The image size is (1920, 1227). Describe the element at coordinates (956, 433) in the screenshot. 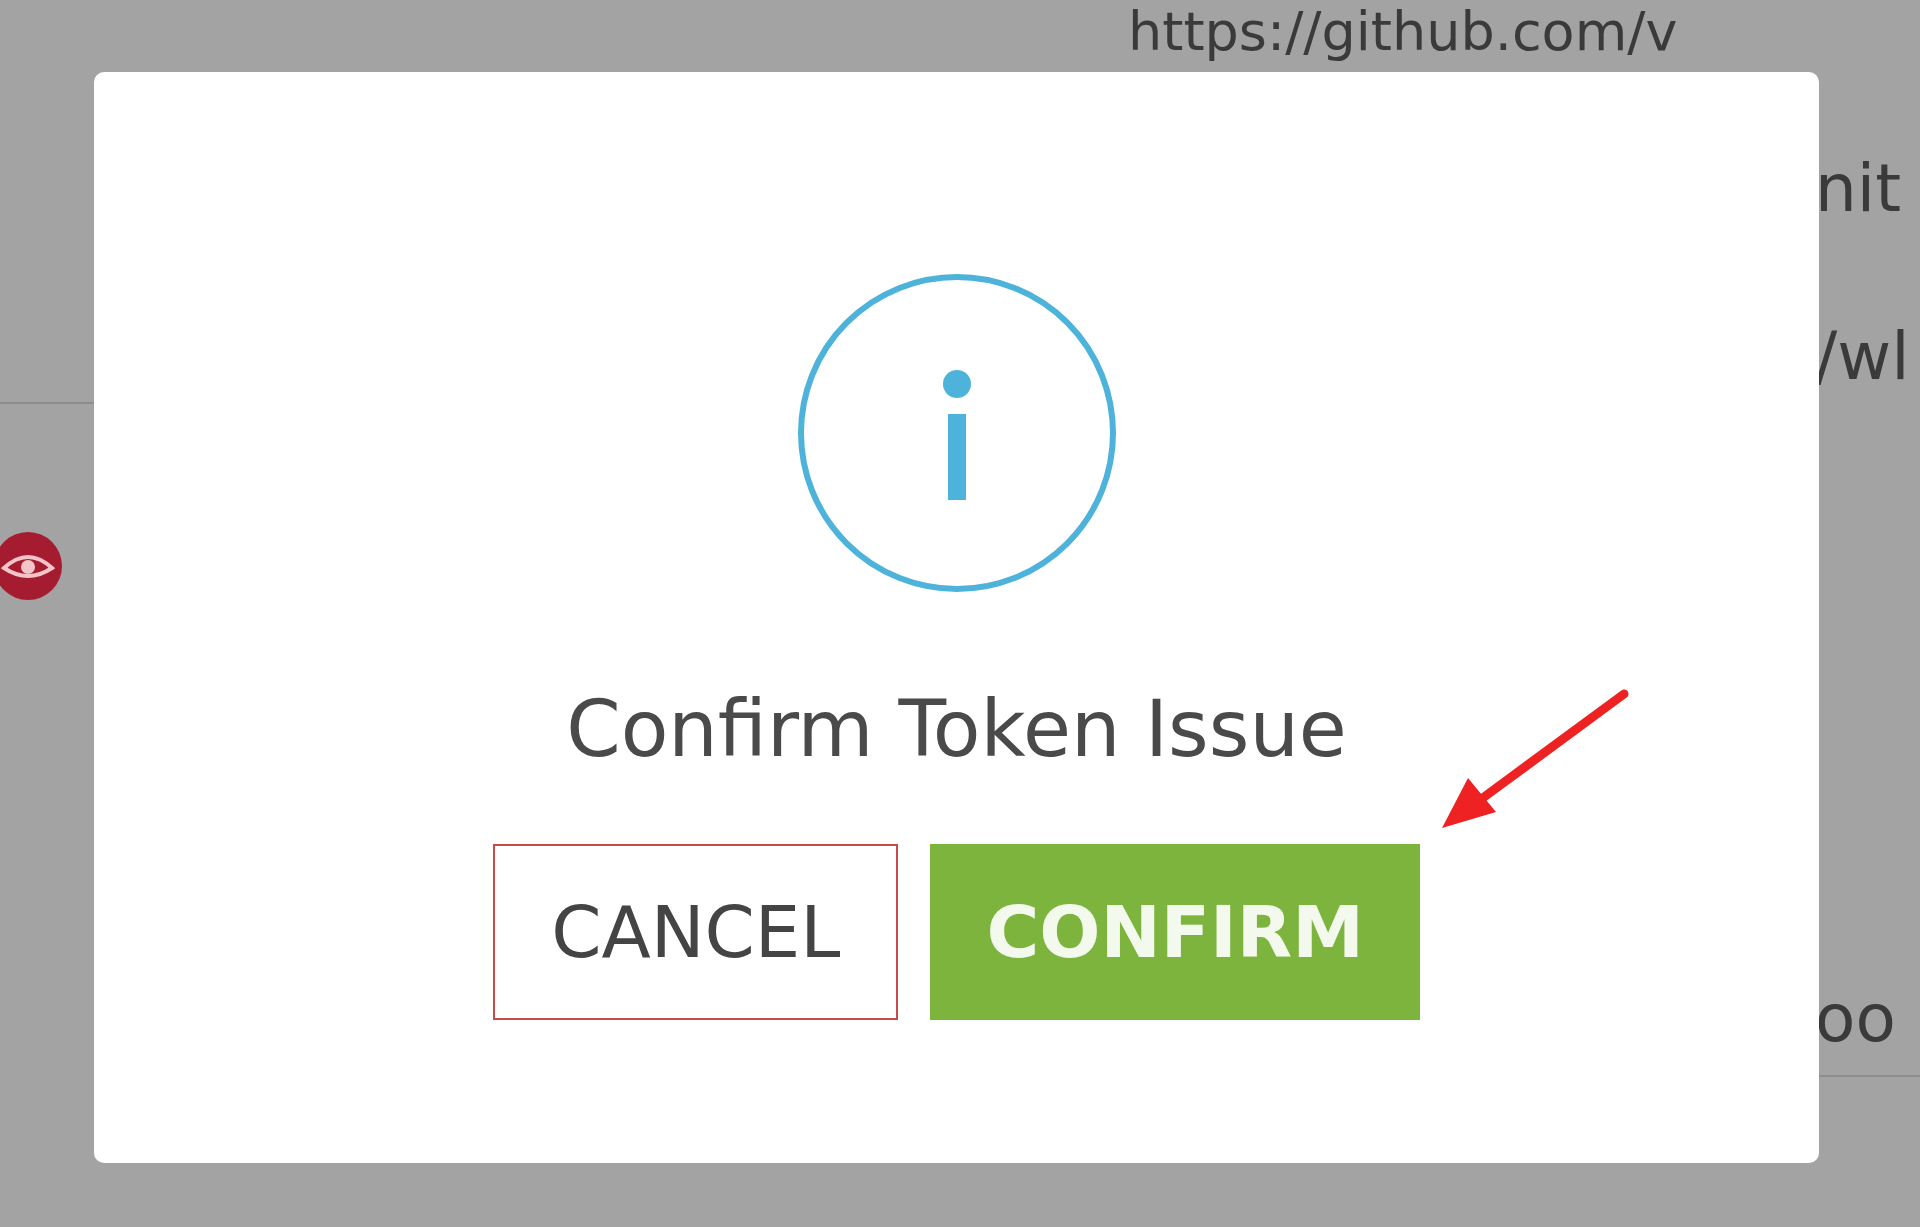

I see `info-icon` at that location.